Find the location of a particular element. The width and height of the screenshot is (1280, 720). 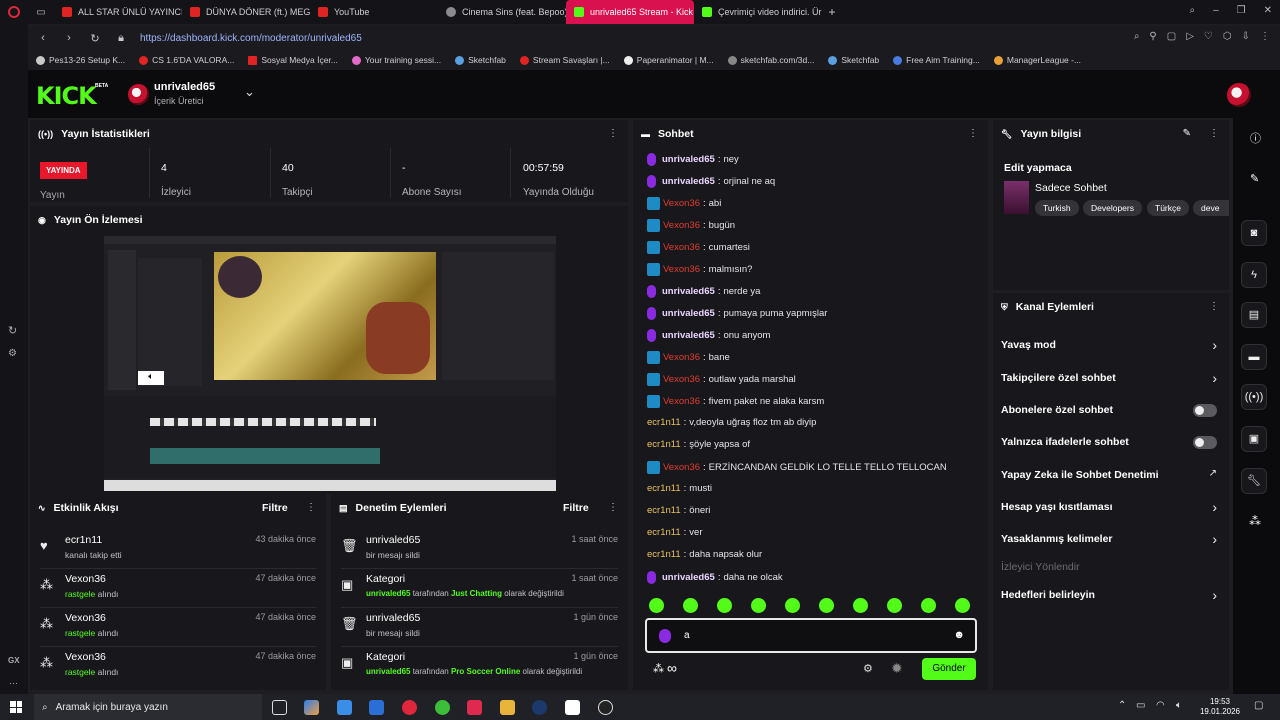

opera-gx-icon is located at coordinates (409, 707).